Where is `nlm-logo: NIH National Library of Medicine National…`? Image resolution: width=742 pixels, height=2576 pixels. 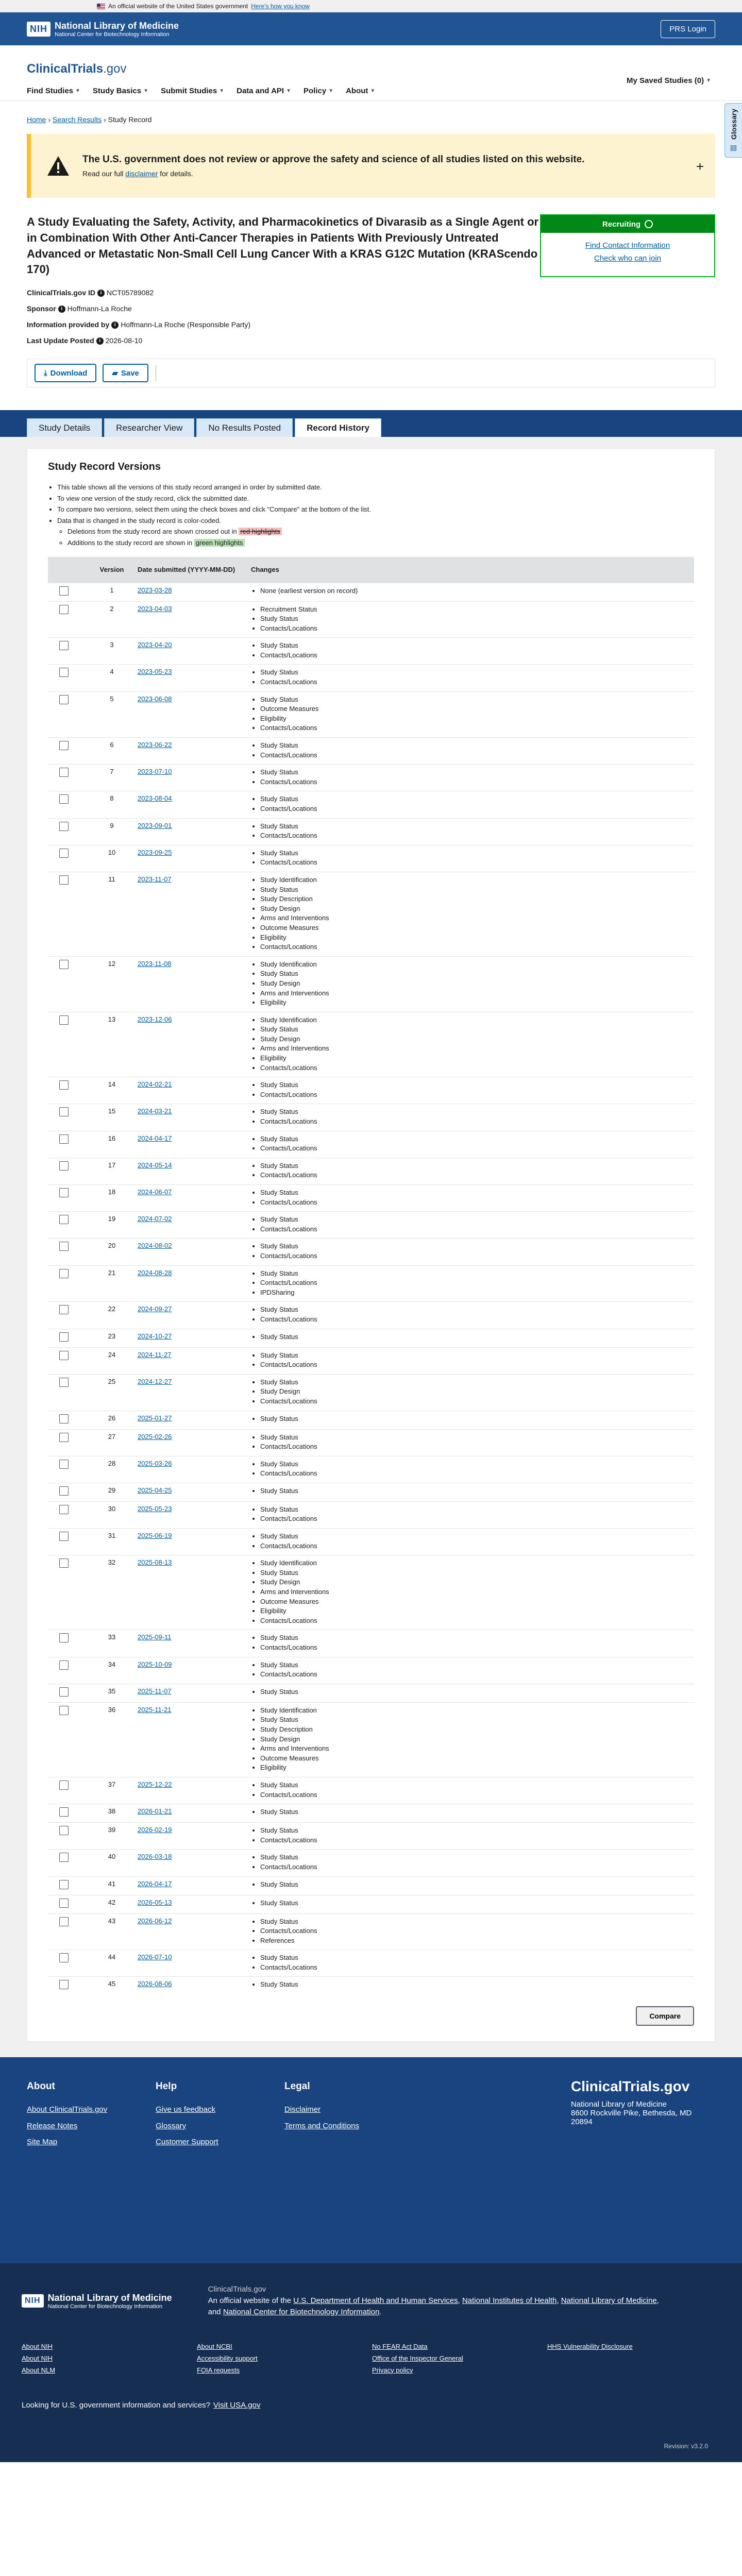 nlm-logo: NIH National Library of Medicine National… is located at coordinates (103, 29).